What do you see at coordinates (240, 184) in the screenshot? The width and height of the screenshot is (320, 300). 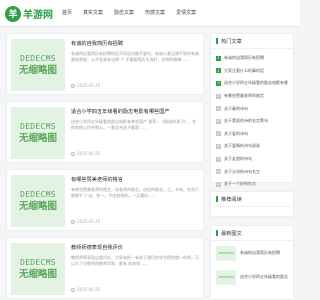 I see `hot-article-title: 关于一个好的作文` at bounding box center [240, 184].